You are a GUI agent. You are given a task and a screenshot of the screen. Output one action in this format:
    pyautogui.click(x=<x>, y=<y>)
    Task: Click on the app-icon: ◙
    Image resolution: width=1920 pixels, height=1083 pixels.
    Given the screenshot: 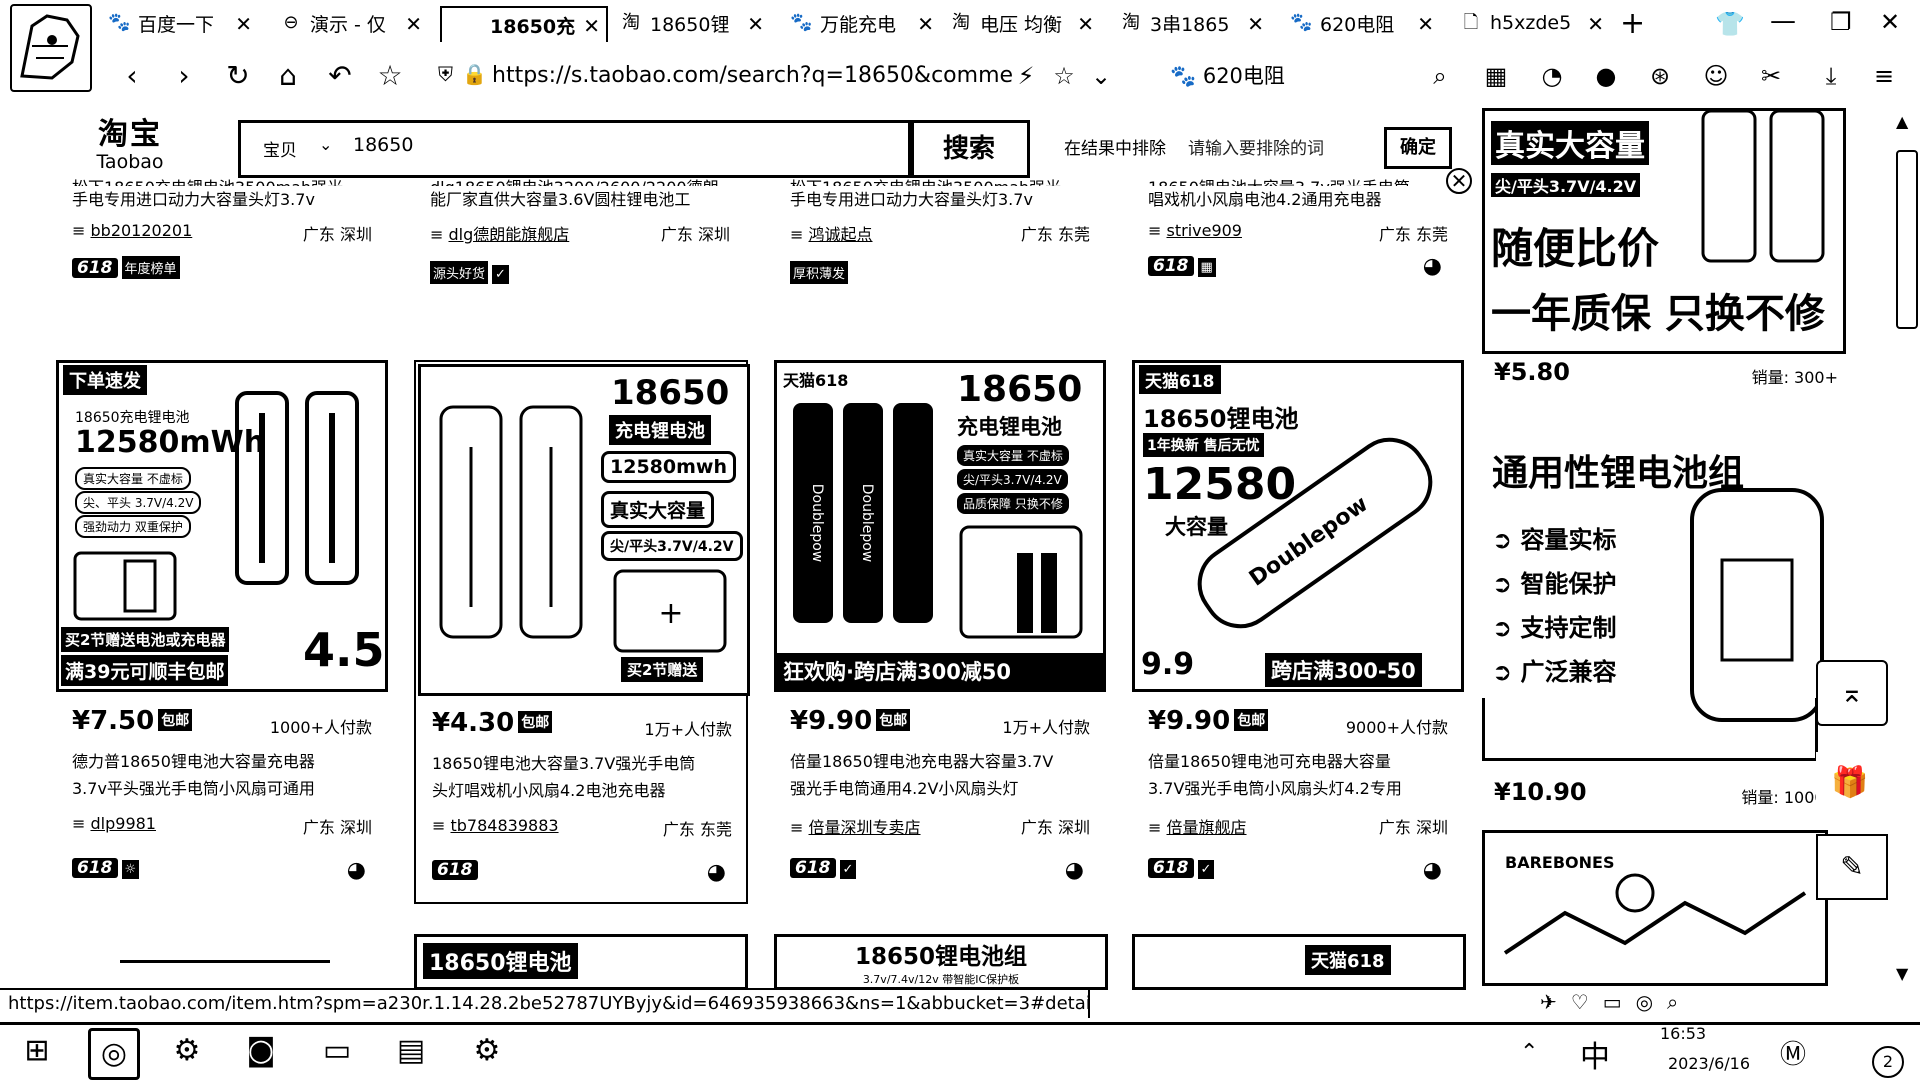 What is the action you would take?
    pyautogui.click(x=261, y=1051)
    